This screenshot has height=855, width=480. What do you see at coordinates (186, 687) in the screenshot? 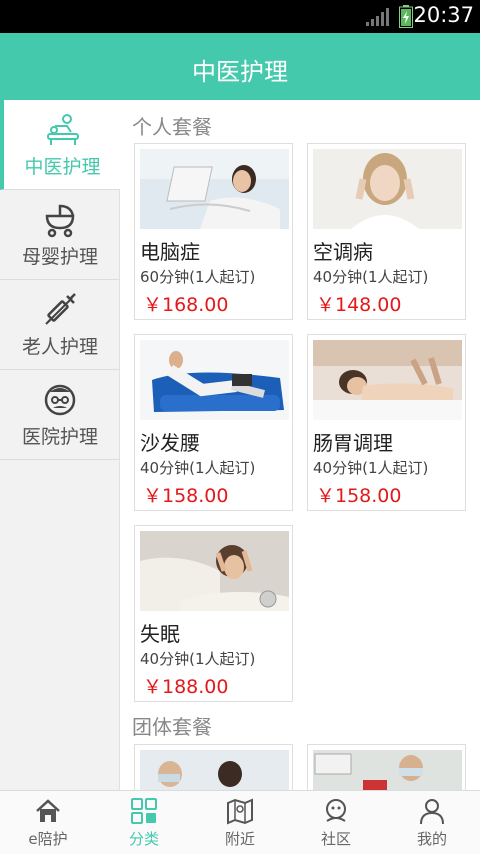
I see `package-price: ￥188.00` at bounding box center [186, 687].